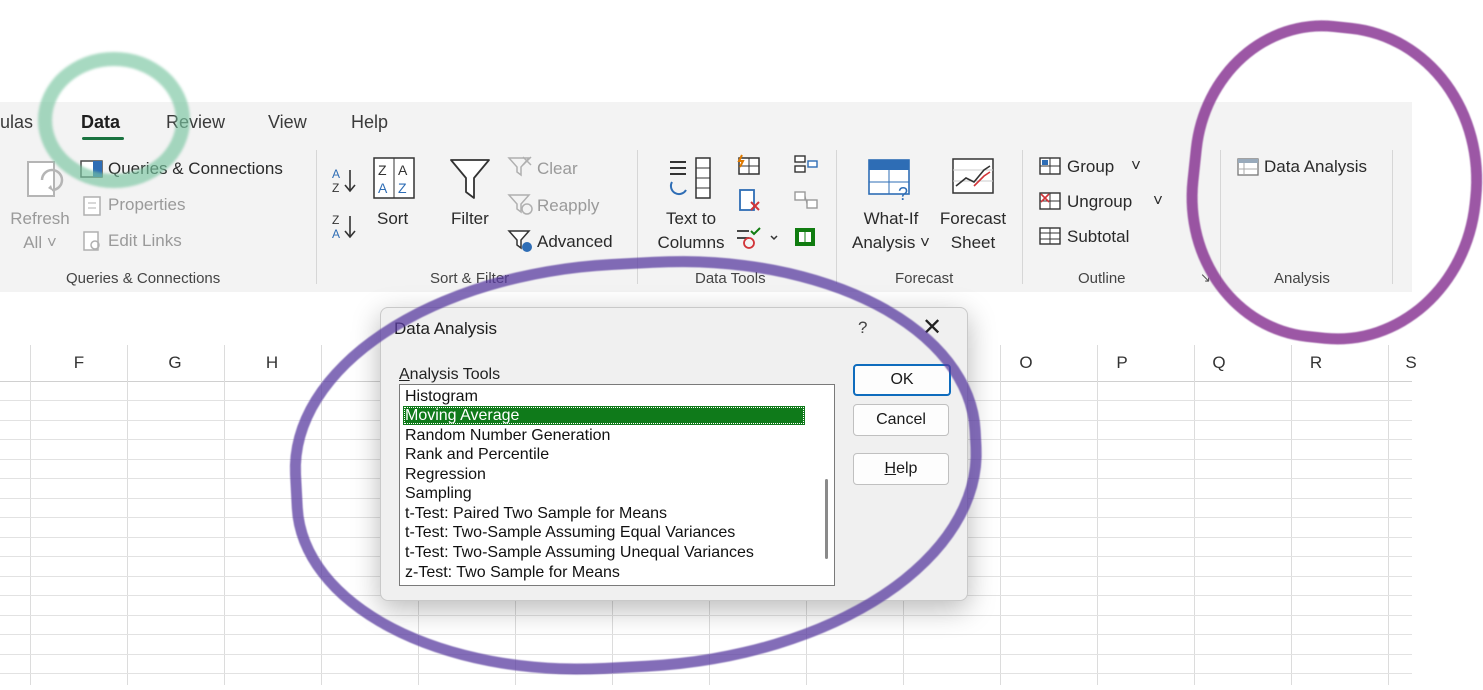 Image resolution: width=1483 pixels, height=690 pixels. What do you see at coordinates (520, 204) in the screenshot?
I see `reapply-icon` at bounding box center [520, 204].